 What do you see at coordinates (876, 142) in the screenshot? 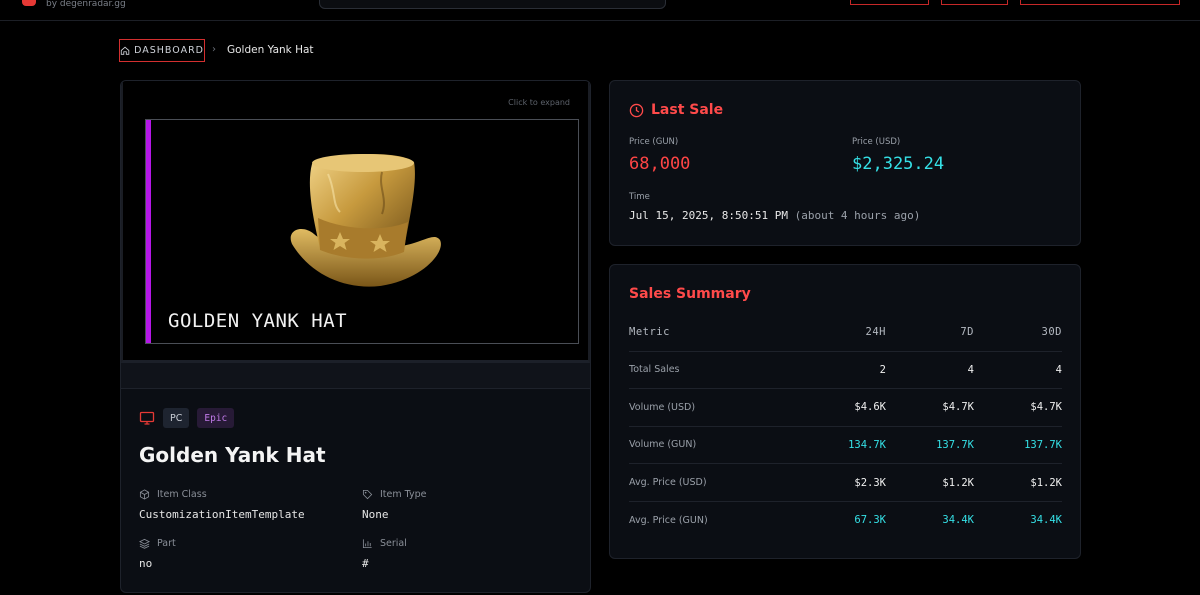
I see `price-usd-label: Price (USD)` at bounding box center [876, 142].